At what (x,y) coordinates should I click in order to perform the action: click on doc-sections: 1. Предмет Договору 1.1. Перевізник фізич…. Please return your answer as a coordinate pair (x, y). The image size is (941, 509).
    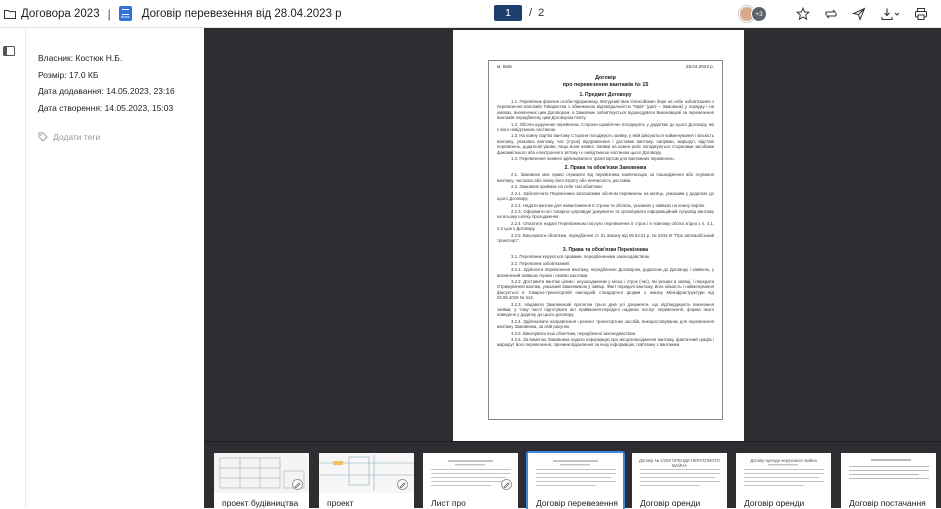
    Looking at the image, I should click on (605, 220).